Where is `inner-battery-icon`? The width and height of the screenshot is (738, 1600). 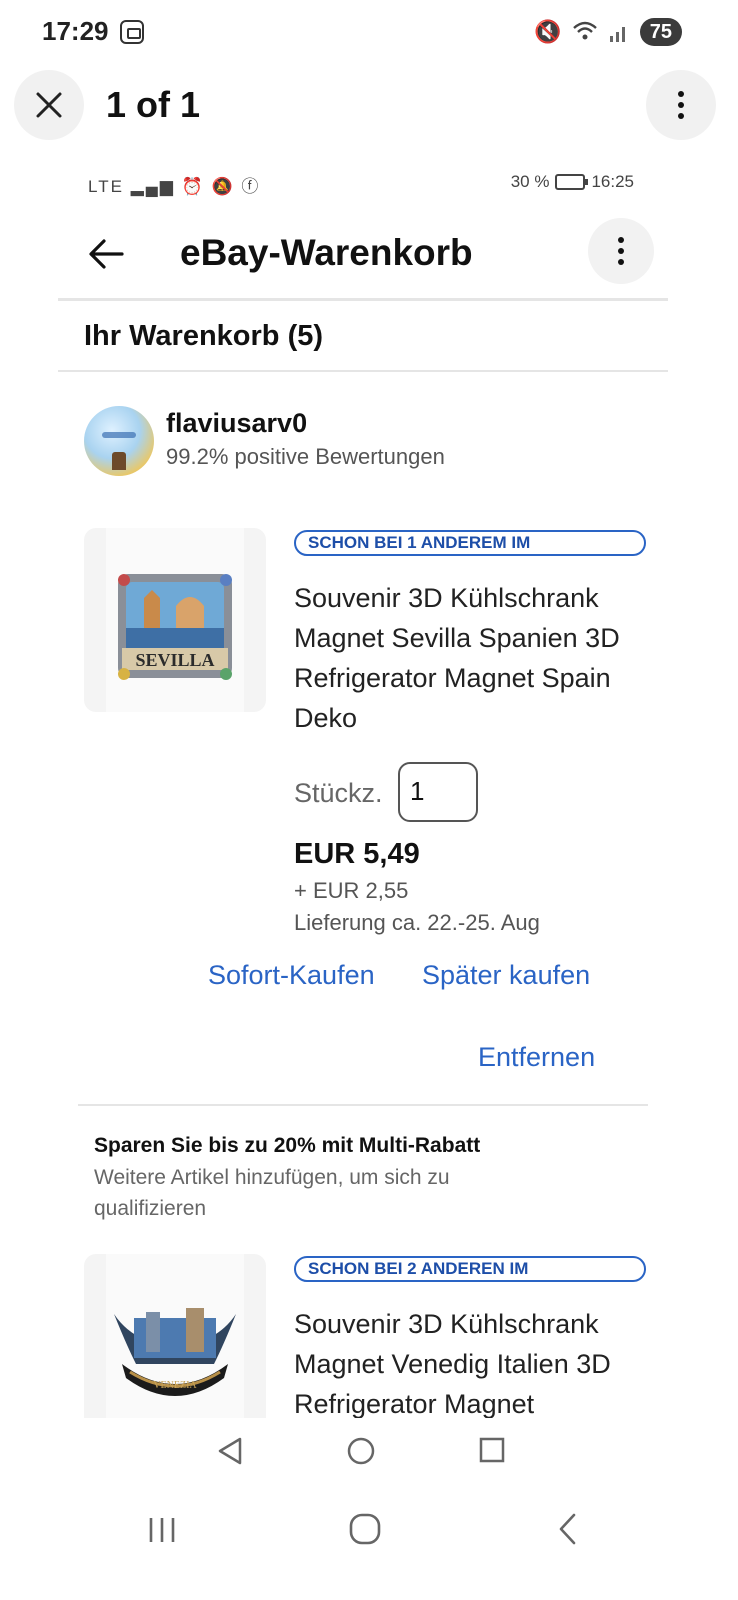
inner-battery-icon is located at coordinates (572, 182).